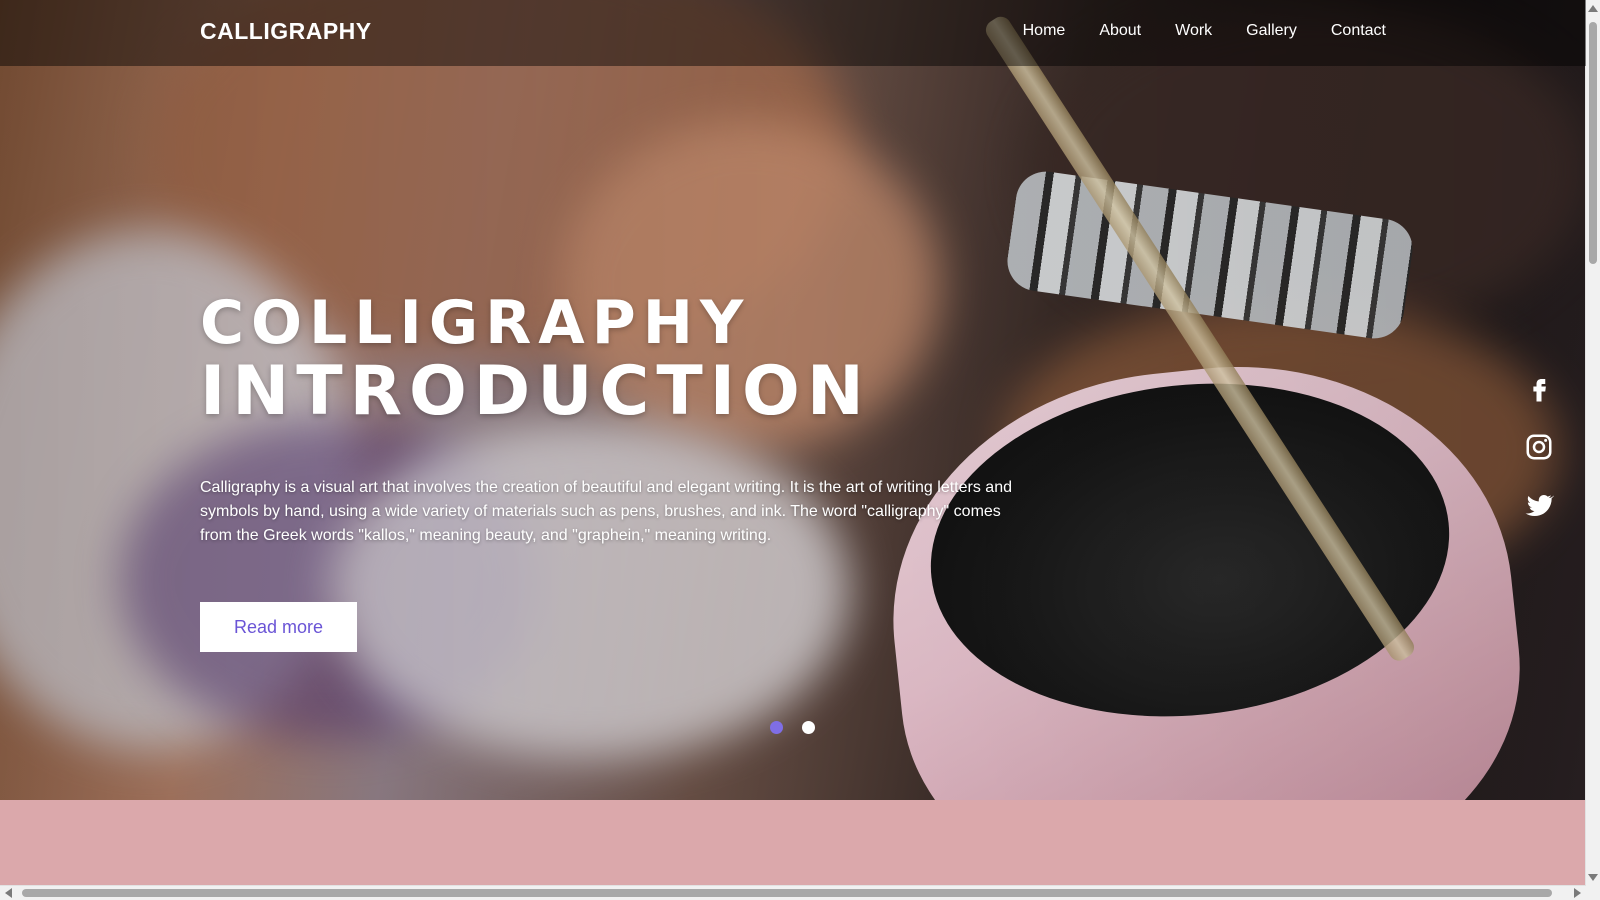  I want to click on vertical-scrollbar, so click(1592, 443).